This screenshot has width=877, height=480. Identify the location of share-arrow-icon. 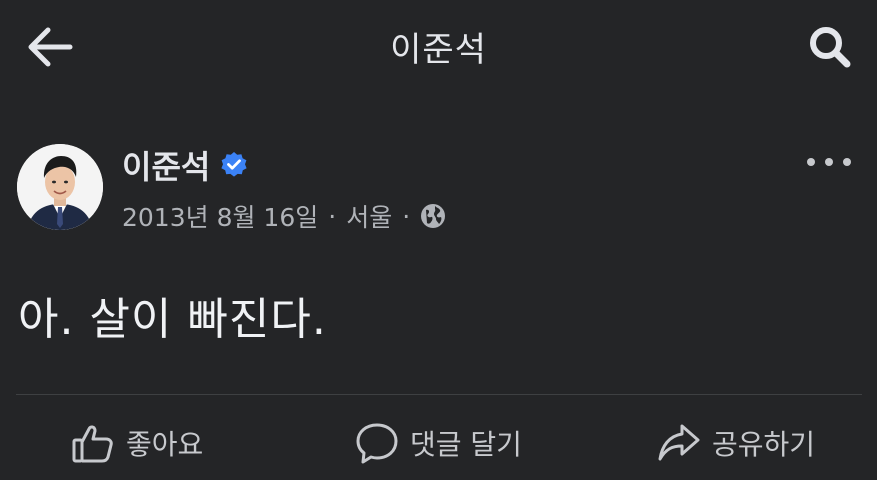
(679, 443).